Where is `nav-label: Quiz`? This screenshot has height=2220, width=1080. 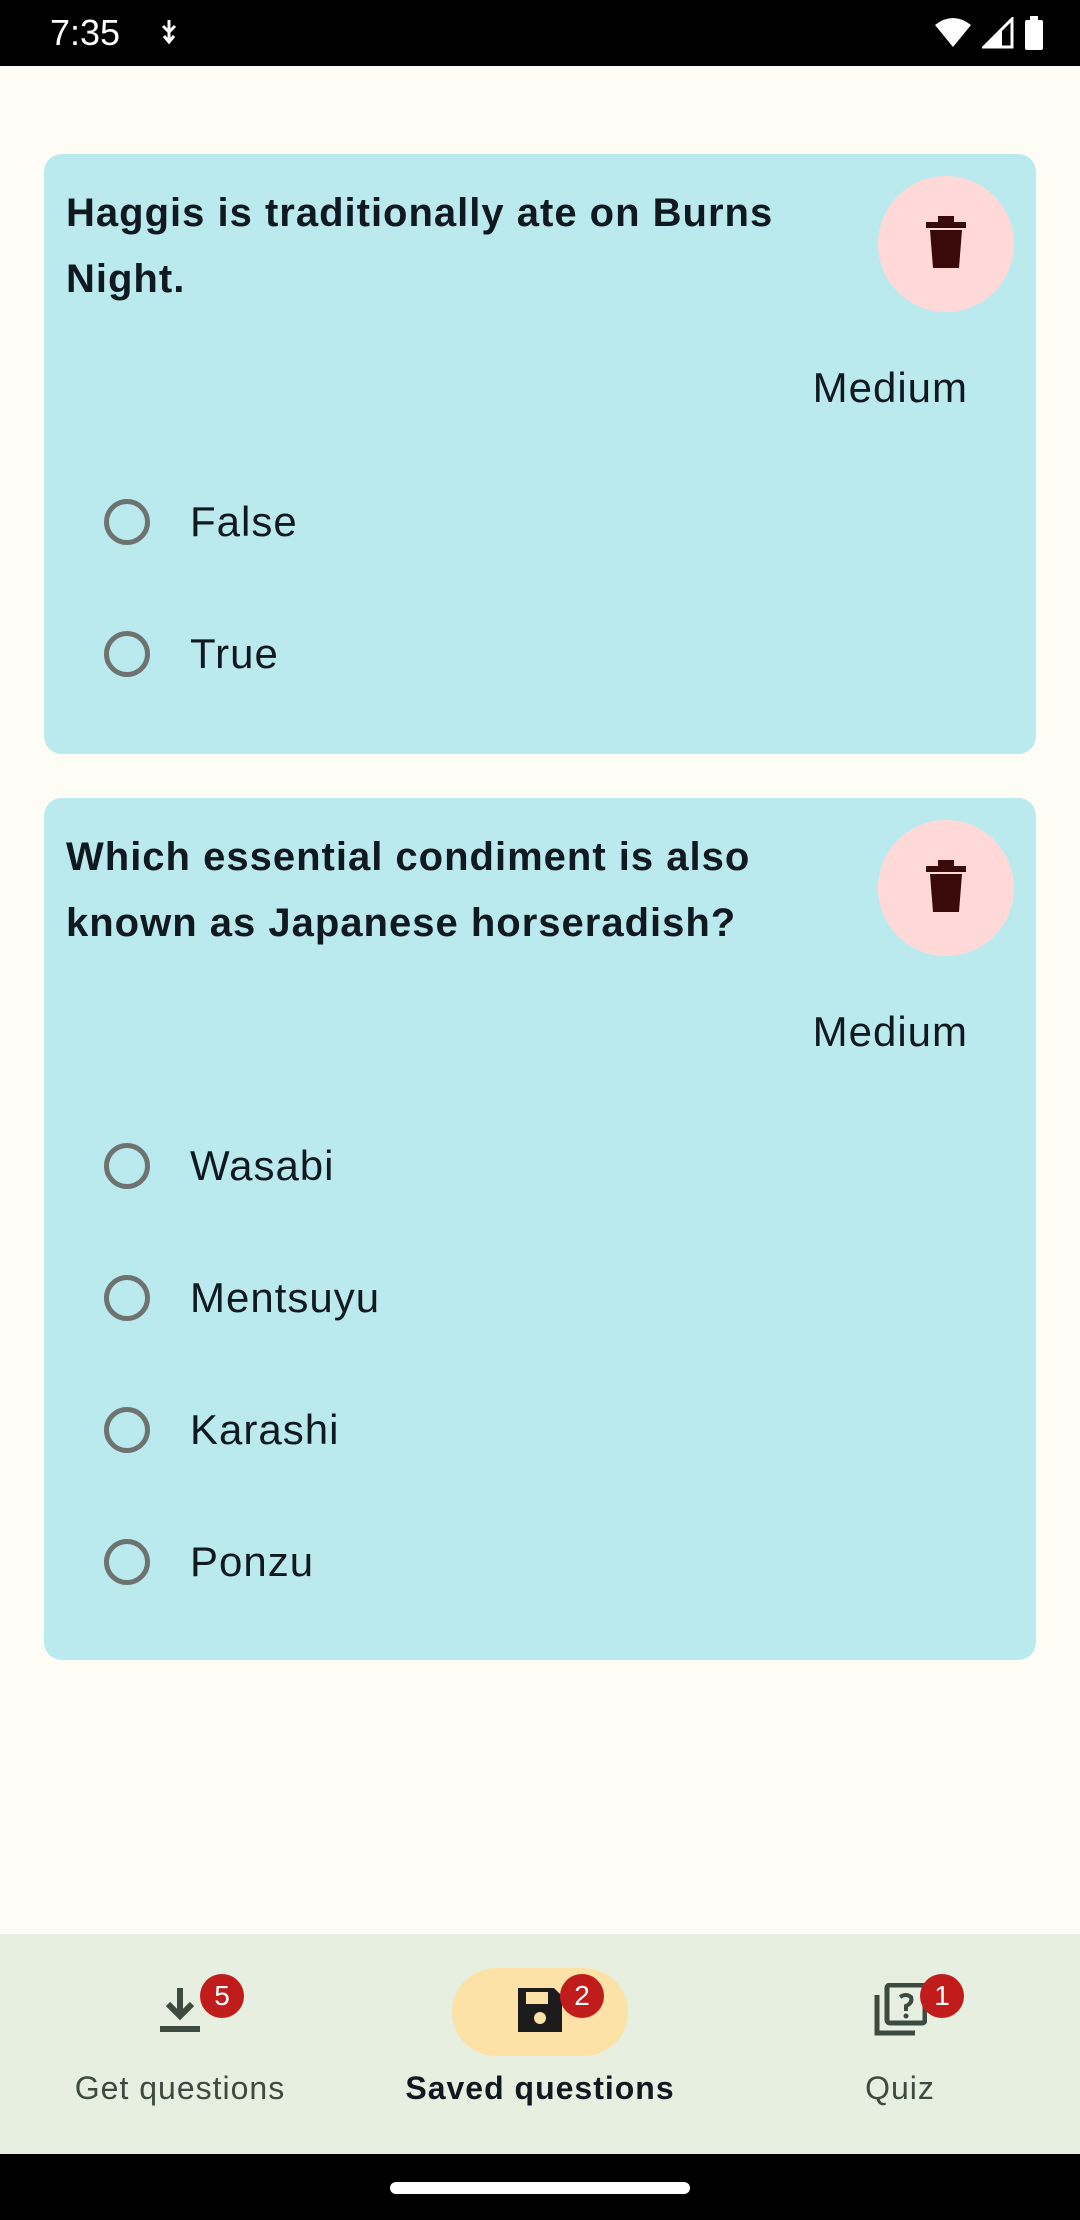
nav-label: Quiz is located at coordinates (900, 2088).